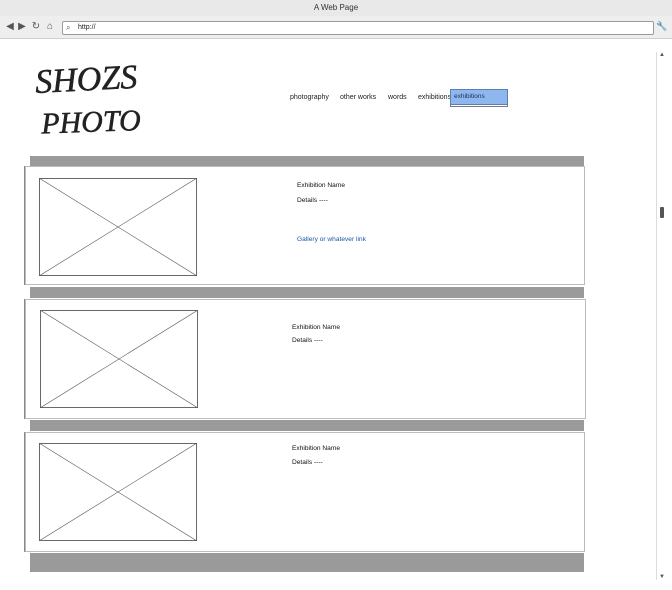 Image resolution: width=672 pixels, height=590 pixels. Describe the element at coordinates (68, 27) in the screenshot. I see `search-icon: ⌕` at that location.